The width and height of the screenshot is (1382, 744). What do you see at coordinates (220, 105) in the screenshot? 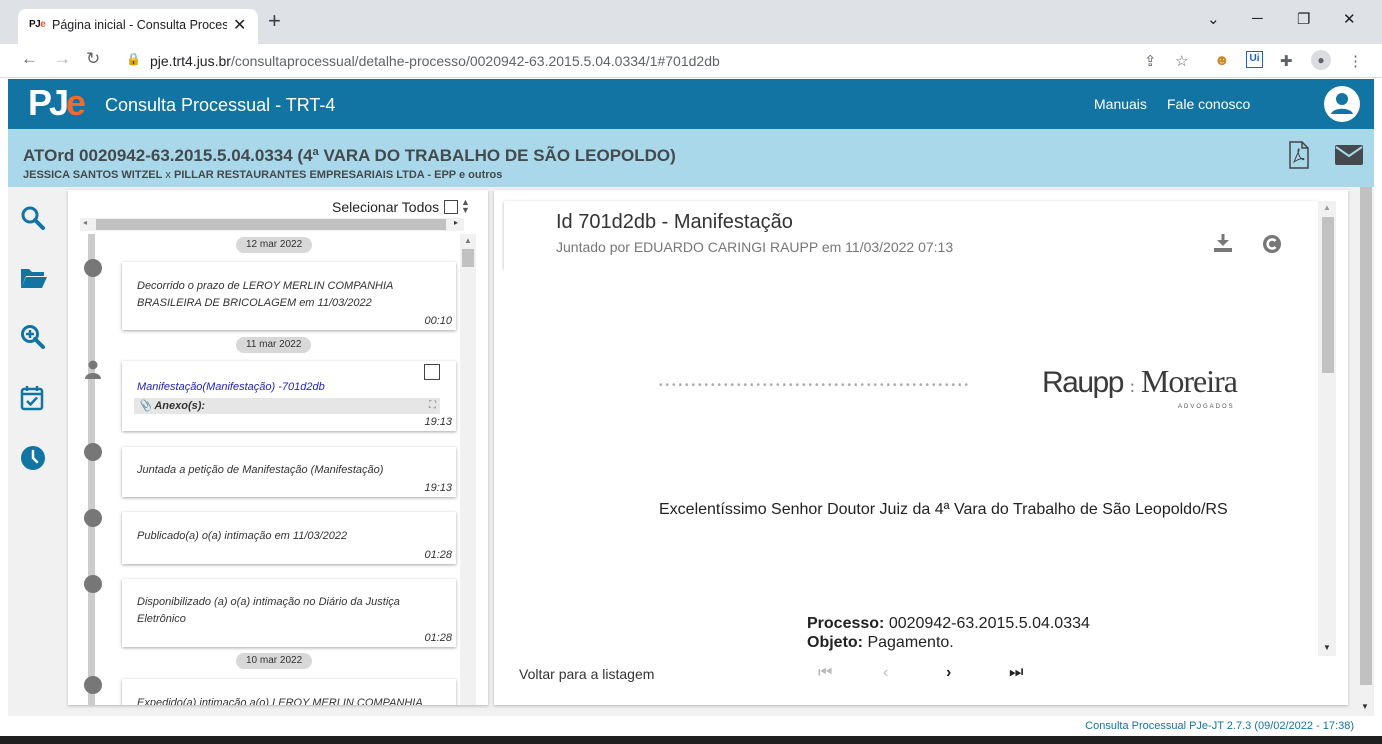
I see `app-title: Consulta Processual - TRT-4` at bounding box center [220, 105].